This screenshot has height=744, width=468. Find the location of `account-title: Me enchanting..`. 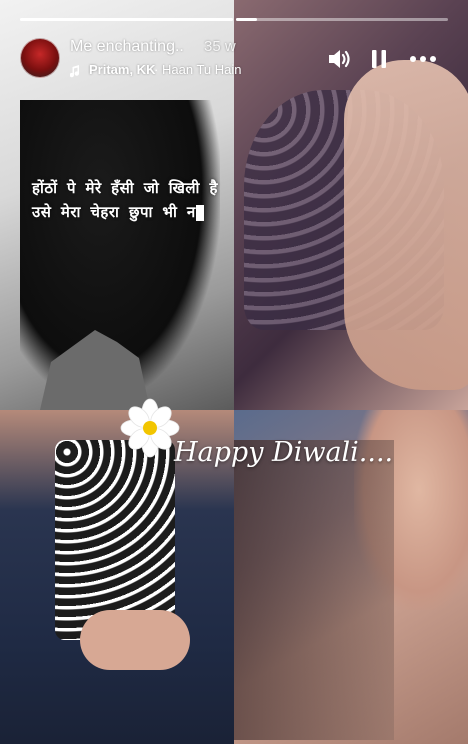

account-title: Me enchanting.. is located at coordinates (127, 47).